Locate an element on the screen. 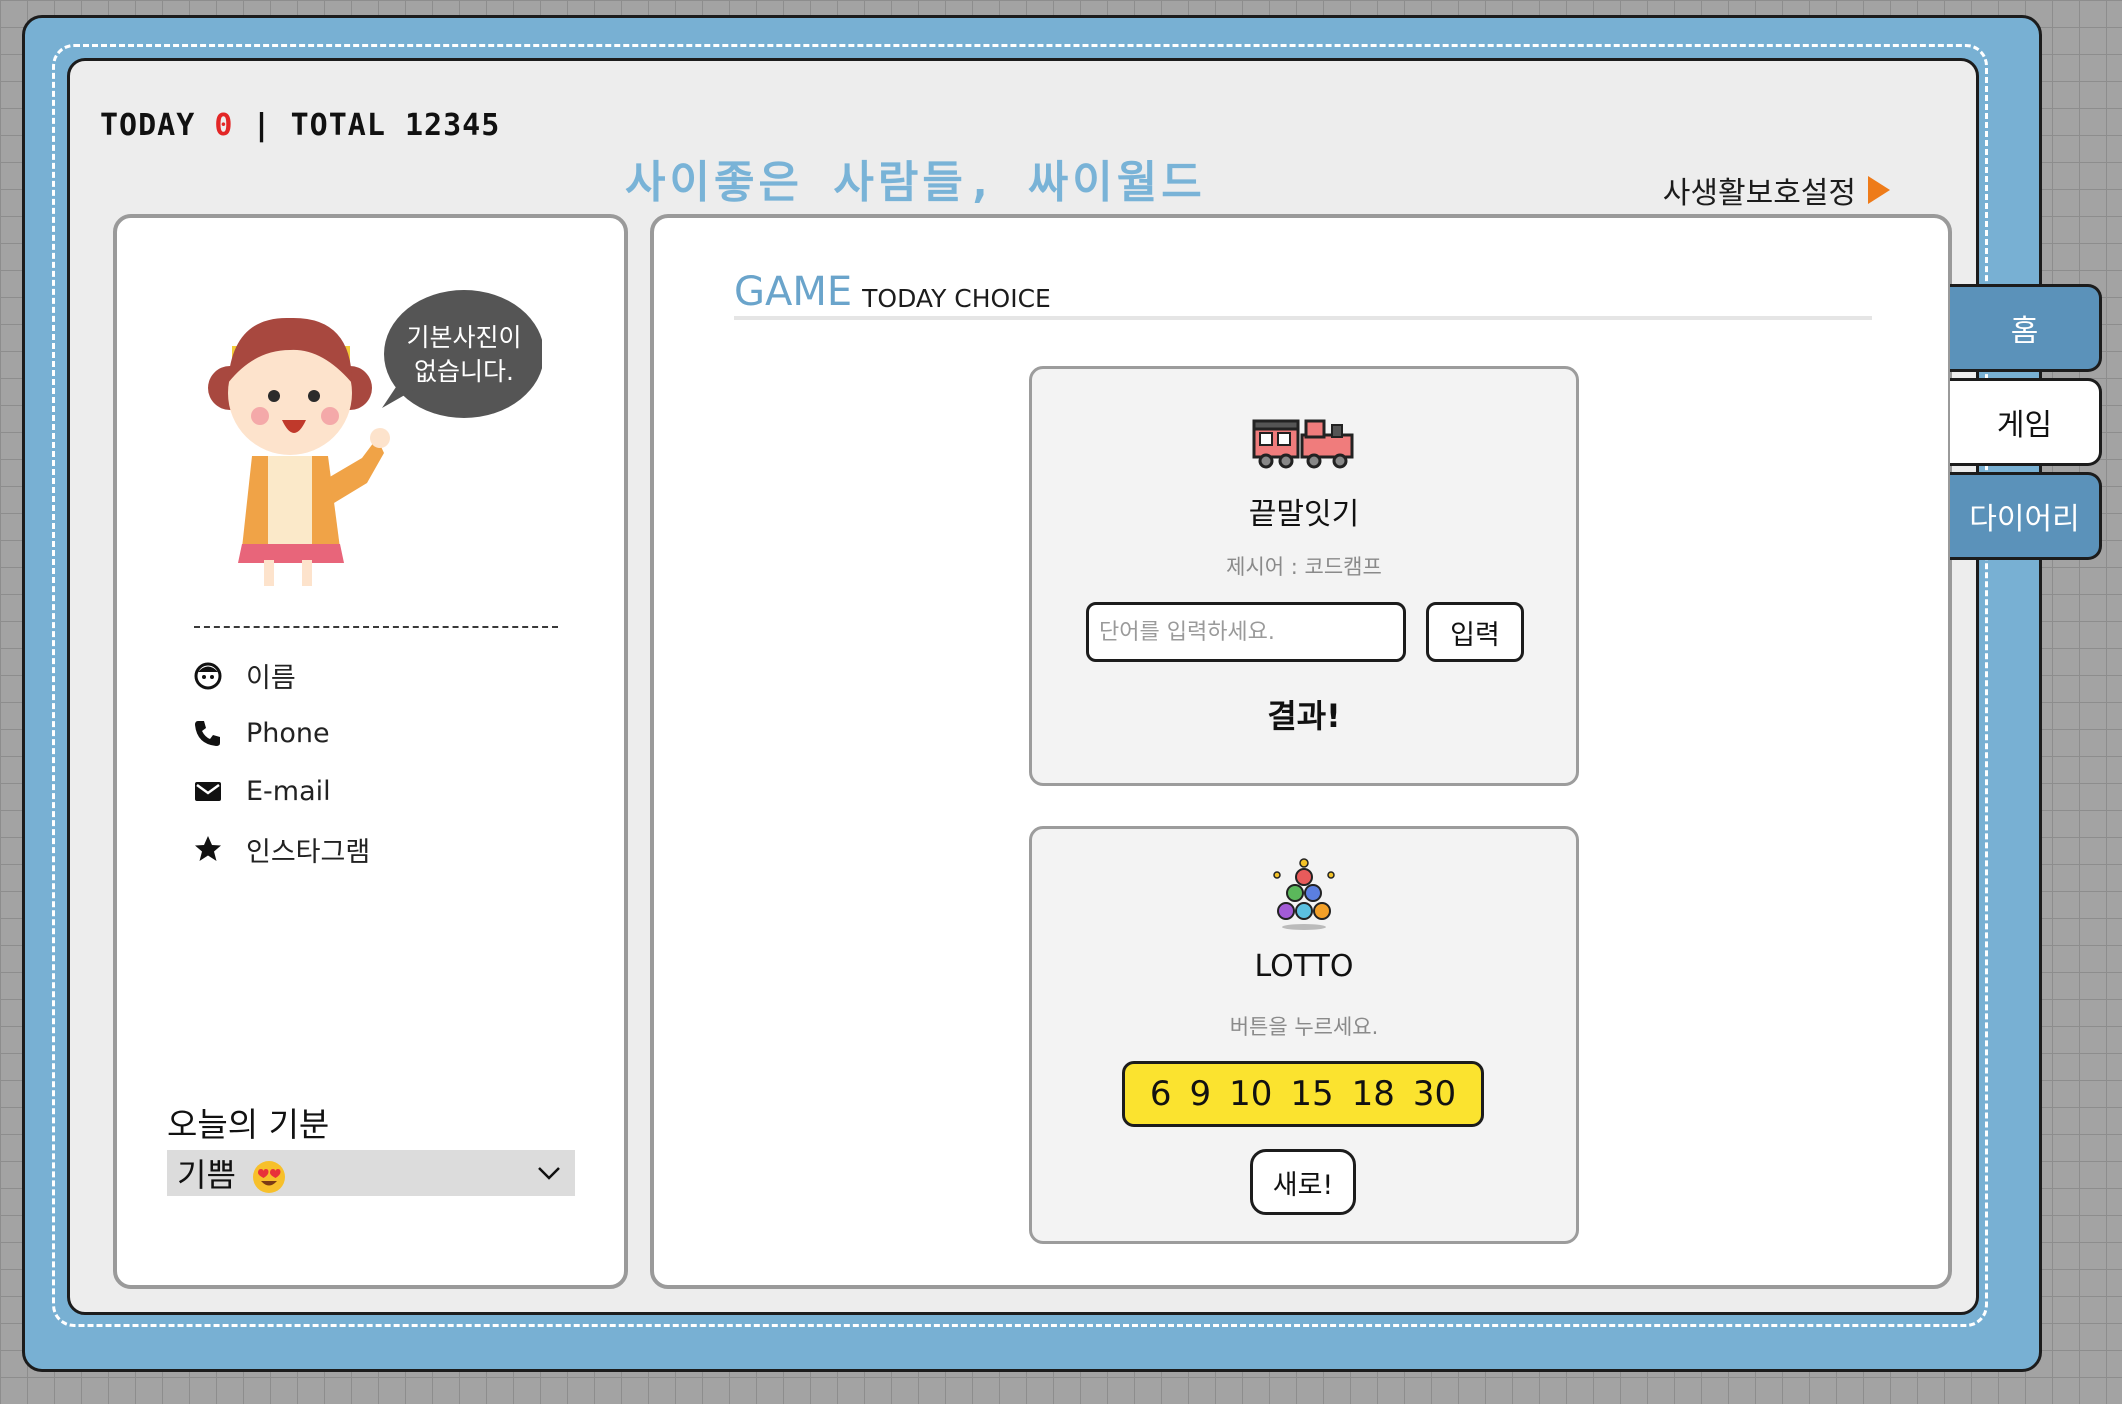 The width and height of the screenshot is (2122, 1404). profile-divider is located at coordinates (376, 627).